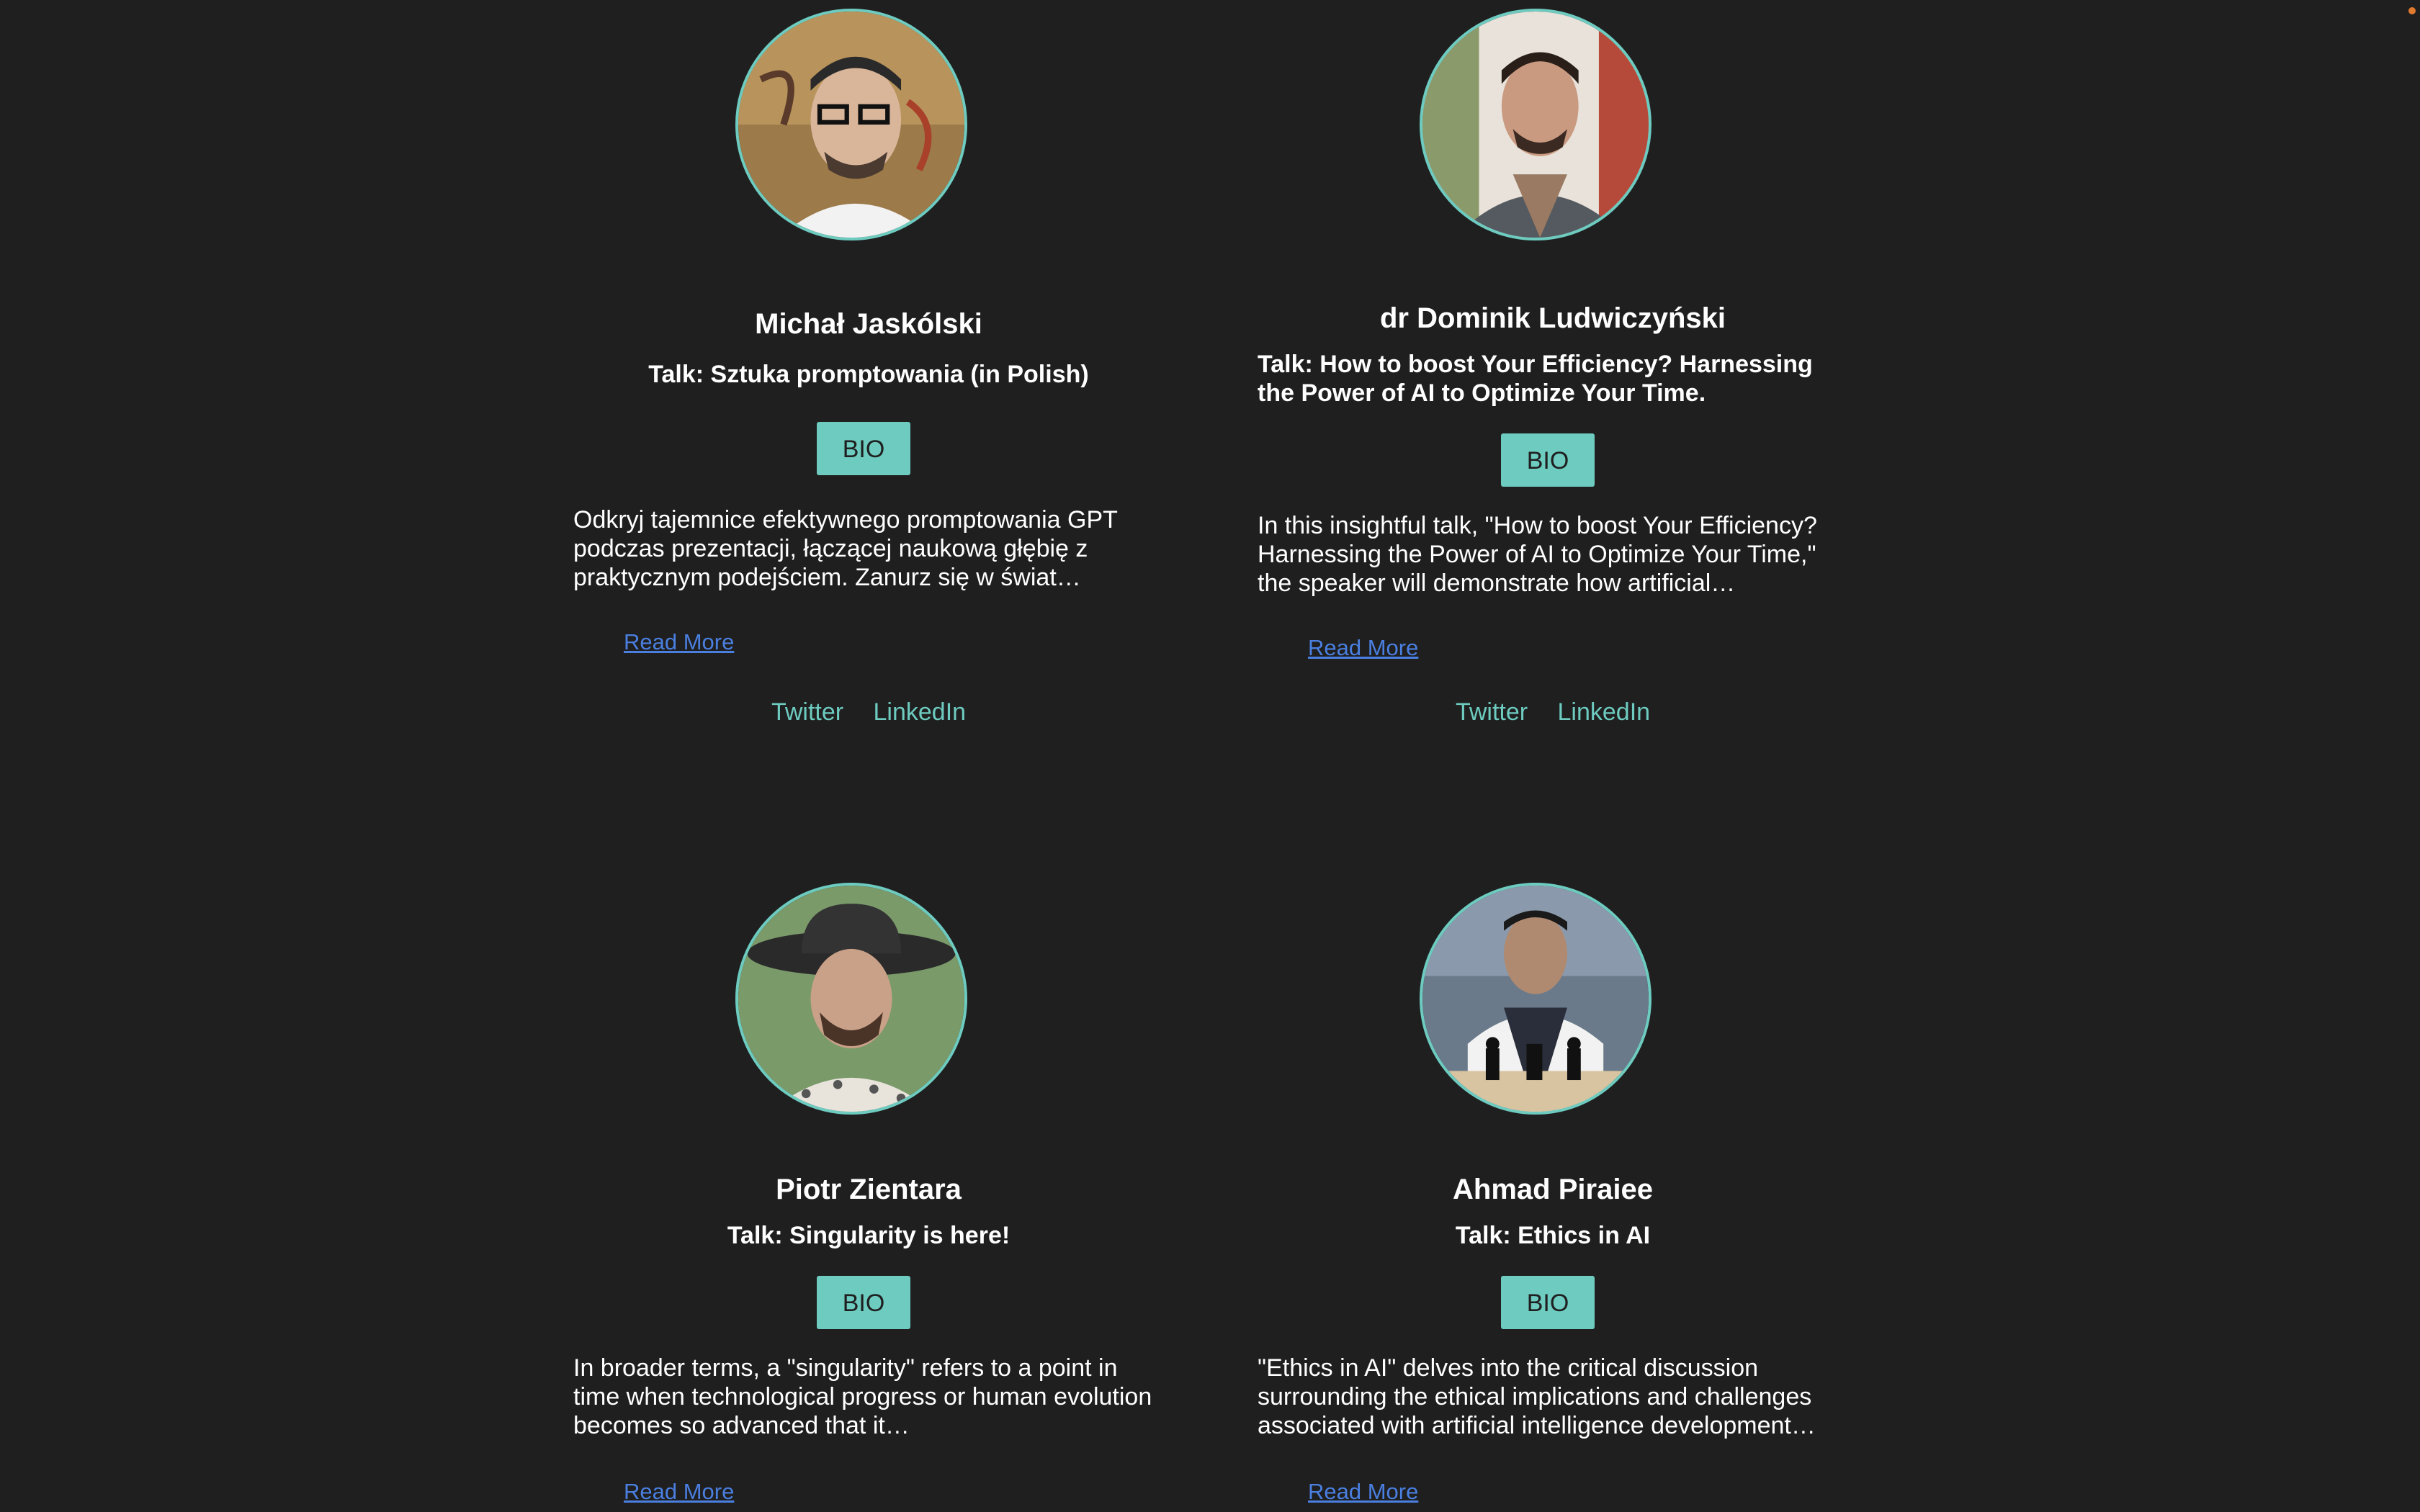 The image size is (2420, 1512). I want to click on talk-title: Talk: Singularity is here!, so click(869, 1235).